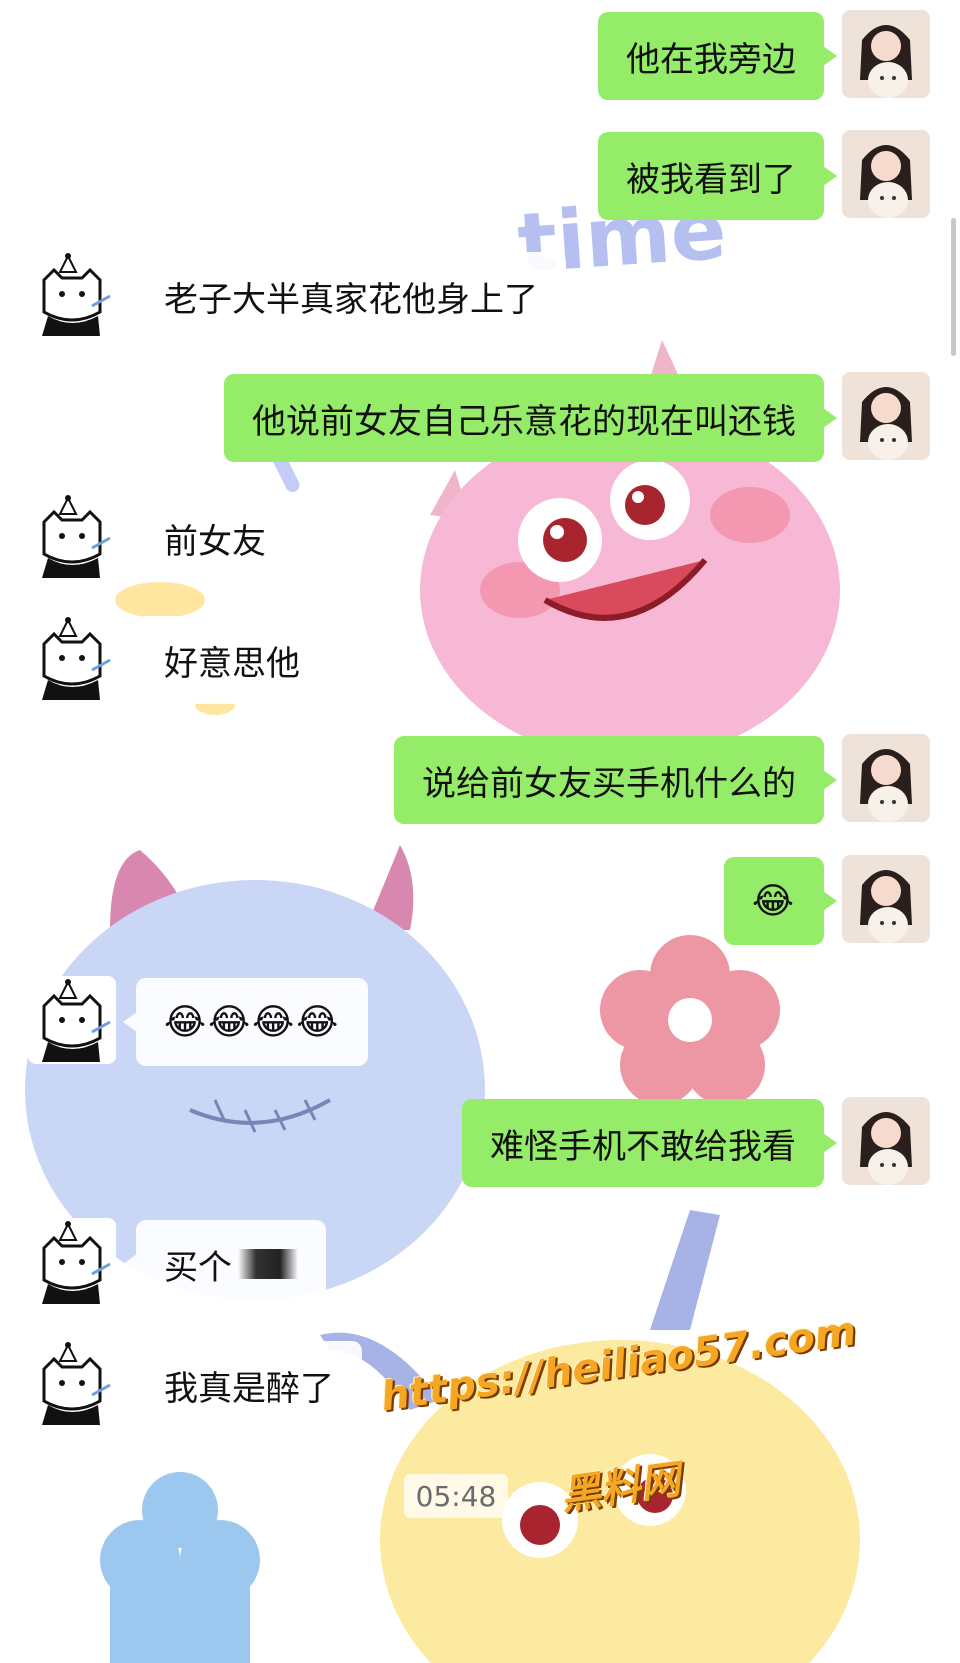 The image size is (960, 1663). I want to click on message-bubble-self: 被我看到了, so click(717, 176).